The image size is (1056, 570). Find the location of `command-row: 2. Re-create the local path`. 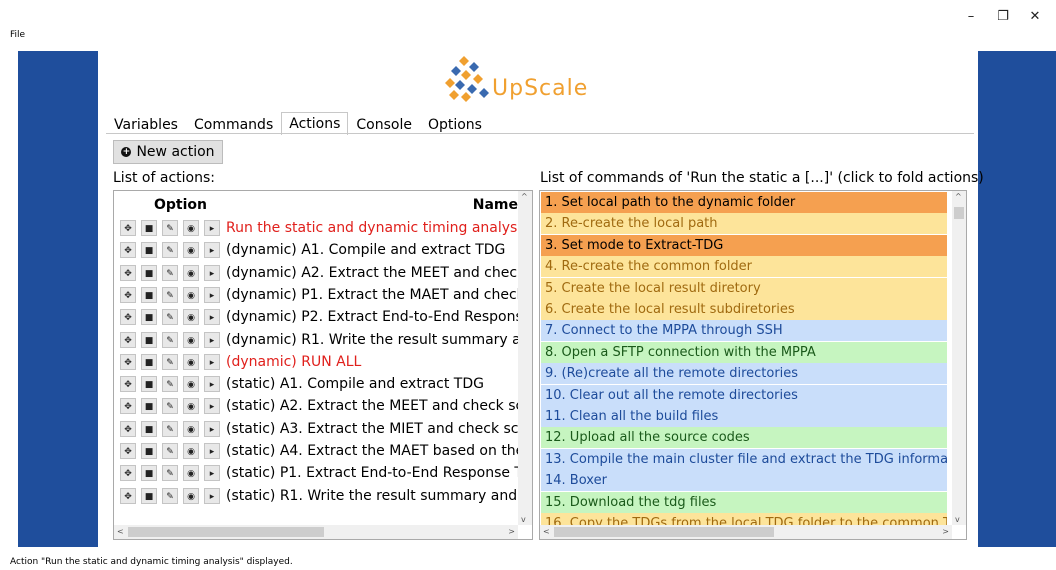

command-row: 2. Re-create the local path is located at coordinates (744, 224).